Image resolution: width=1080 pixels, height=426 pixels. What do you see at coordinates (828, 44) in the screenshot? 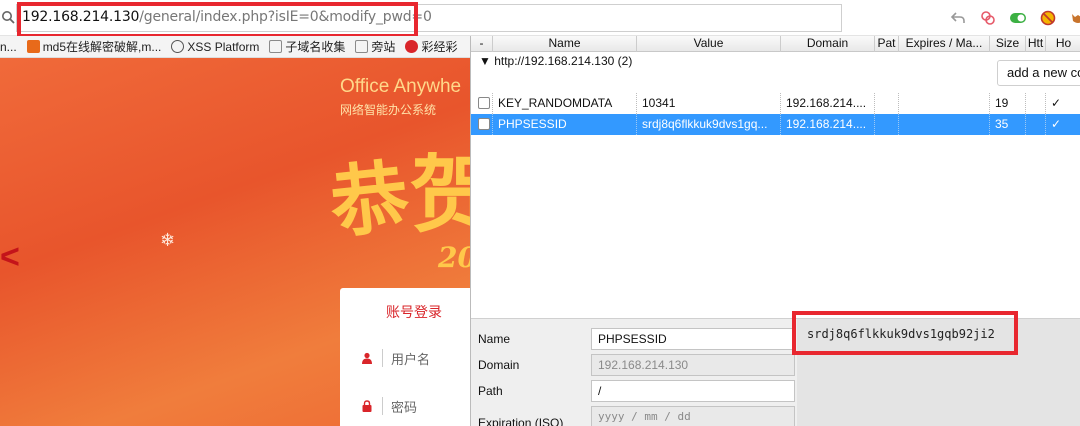
I see `column-header-domain: Domain` at bounding box center [828, 44].